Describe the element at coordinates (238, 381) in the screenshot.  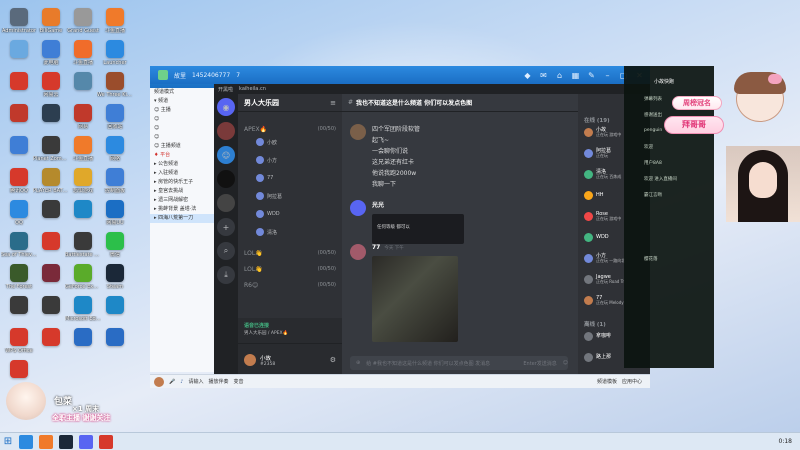
I see `toolbar-item: 变音` at that location.